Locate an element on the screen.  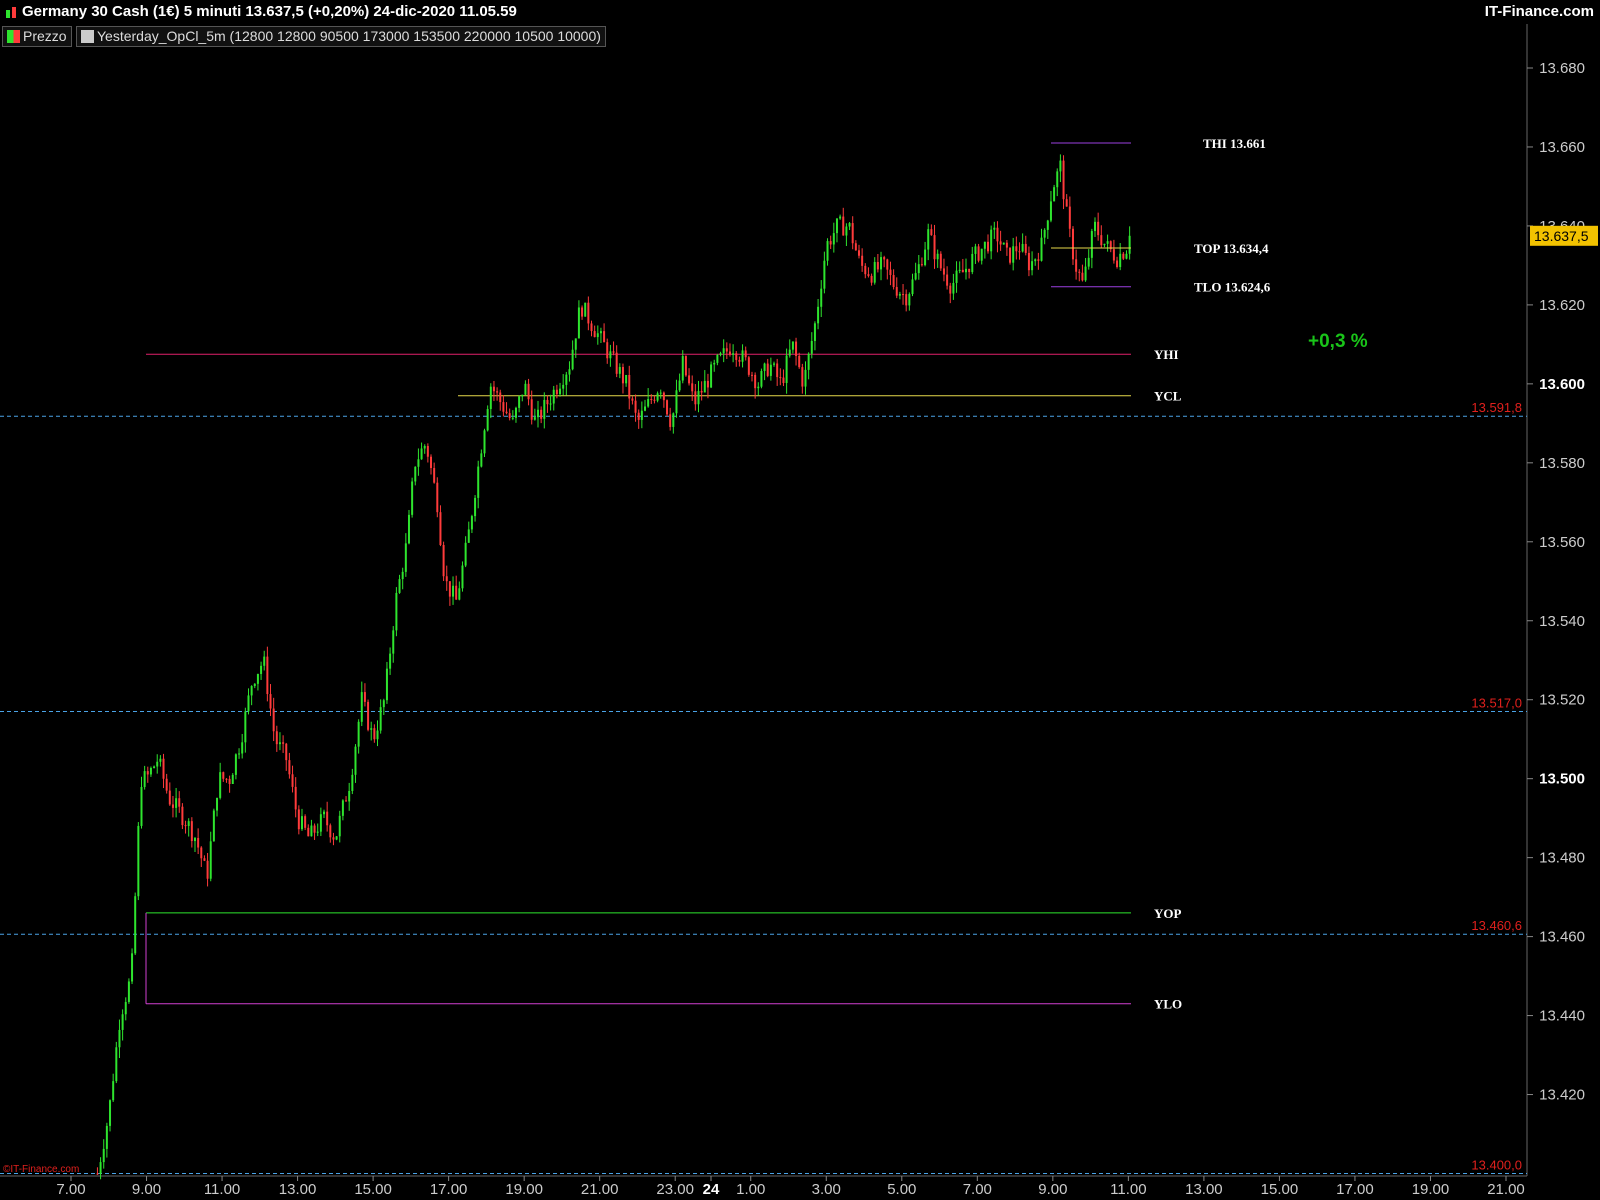
y-tick-label: 13.480 is located at coordinates (1562, 858).